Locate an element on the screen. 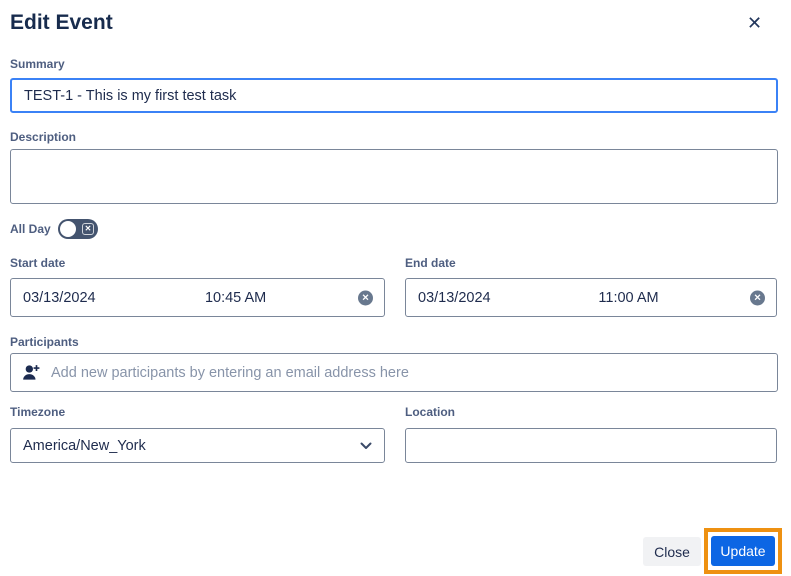 The image size is (791, 576). start-date-field: 03/13/2024 10:45 AM ✕ is located at coordinates (197, 297).